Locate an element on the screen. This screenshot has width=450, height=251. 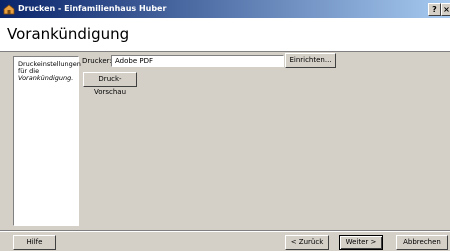
cancel-button: Abbrechen is located at coordinates (422, 242).